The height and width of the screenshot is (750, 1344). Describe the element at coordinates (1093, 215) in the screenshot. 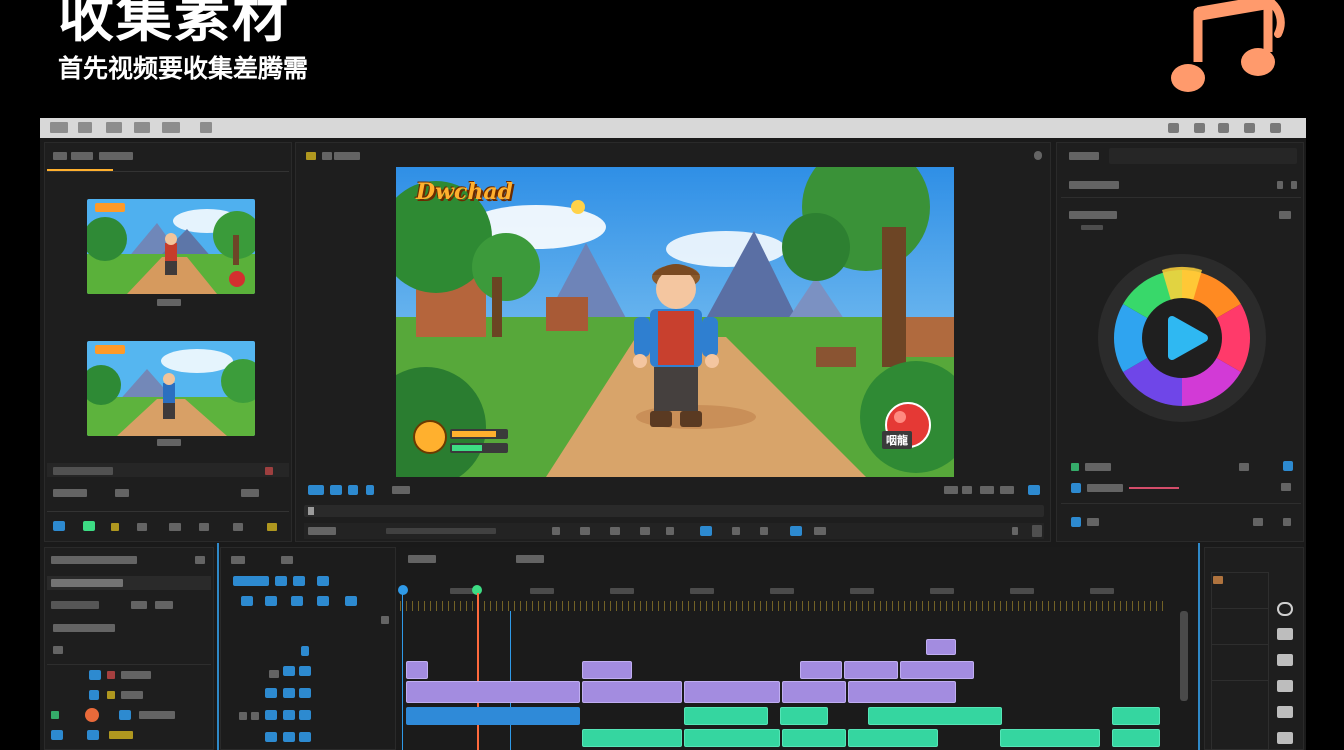

I see `effects-section-color` at that location.